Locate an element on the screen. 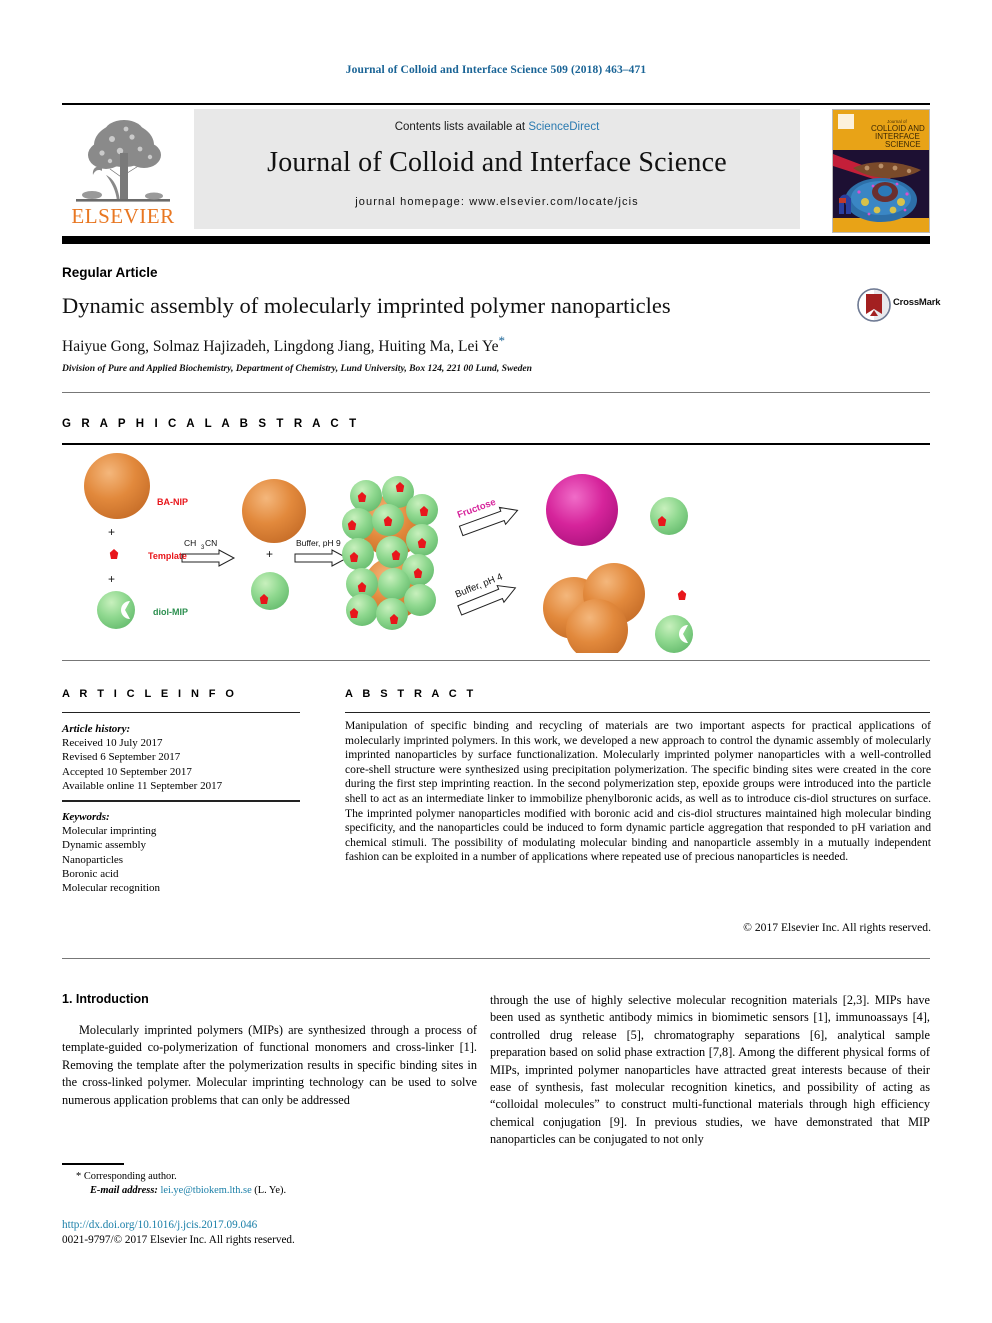  crossmark-icon is located at coordinates (874, 305).